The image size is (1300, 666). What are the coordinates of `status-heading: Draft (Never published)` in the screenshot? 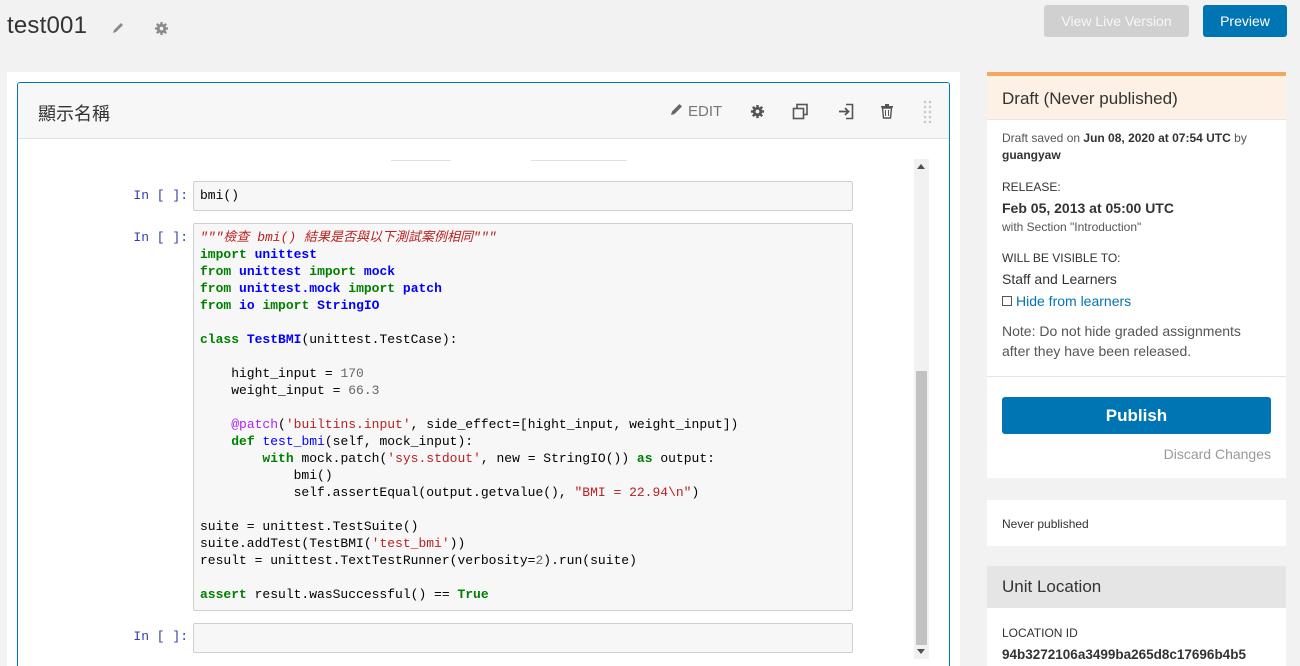 It's located at (1136, 98).